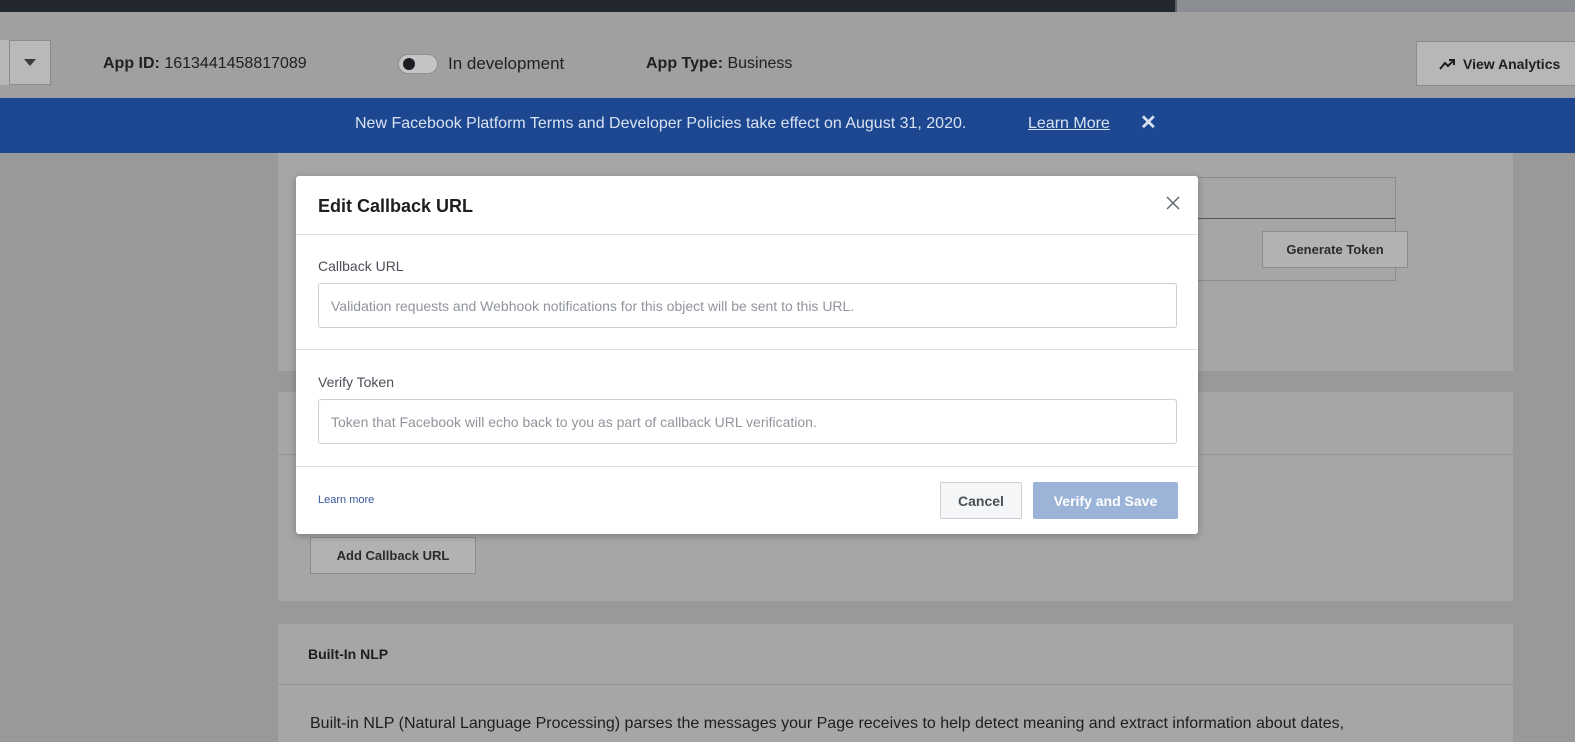 The width and height of the screenshot is (1575, 742). Describe the element at coordinates (1335, 249) in the screenshot. I see `generate-token-button: Generate Token` at that location.